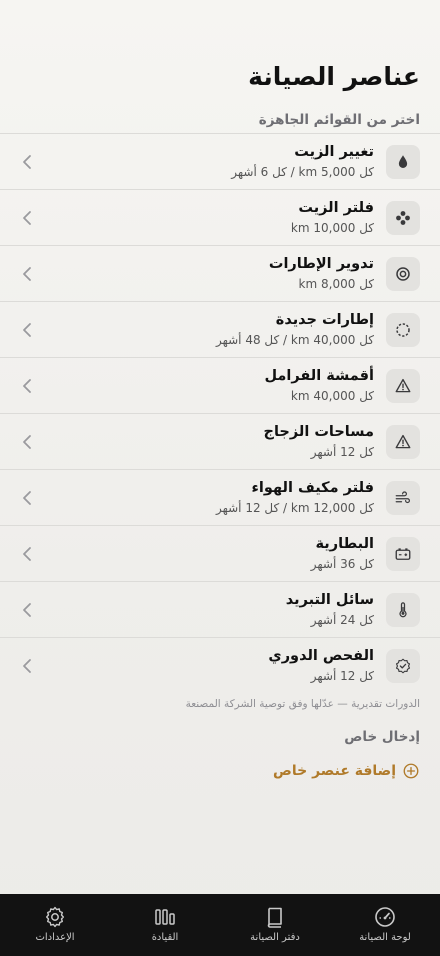 This screenshot has height=956, width=440. I want to click on tab-logbook-label: دفتر الصيانة, so click(275, 937).